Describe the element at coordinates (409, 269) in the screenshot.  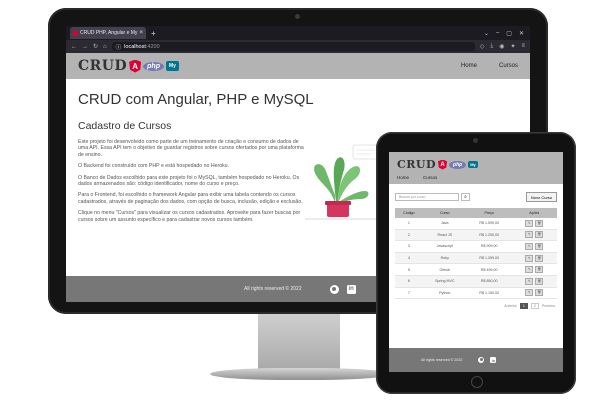
I see `course-code: 5` at that location.